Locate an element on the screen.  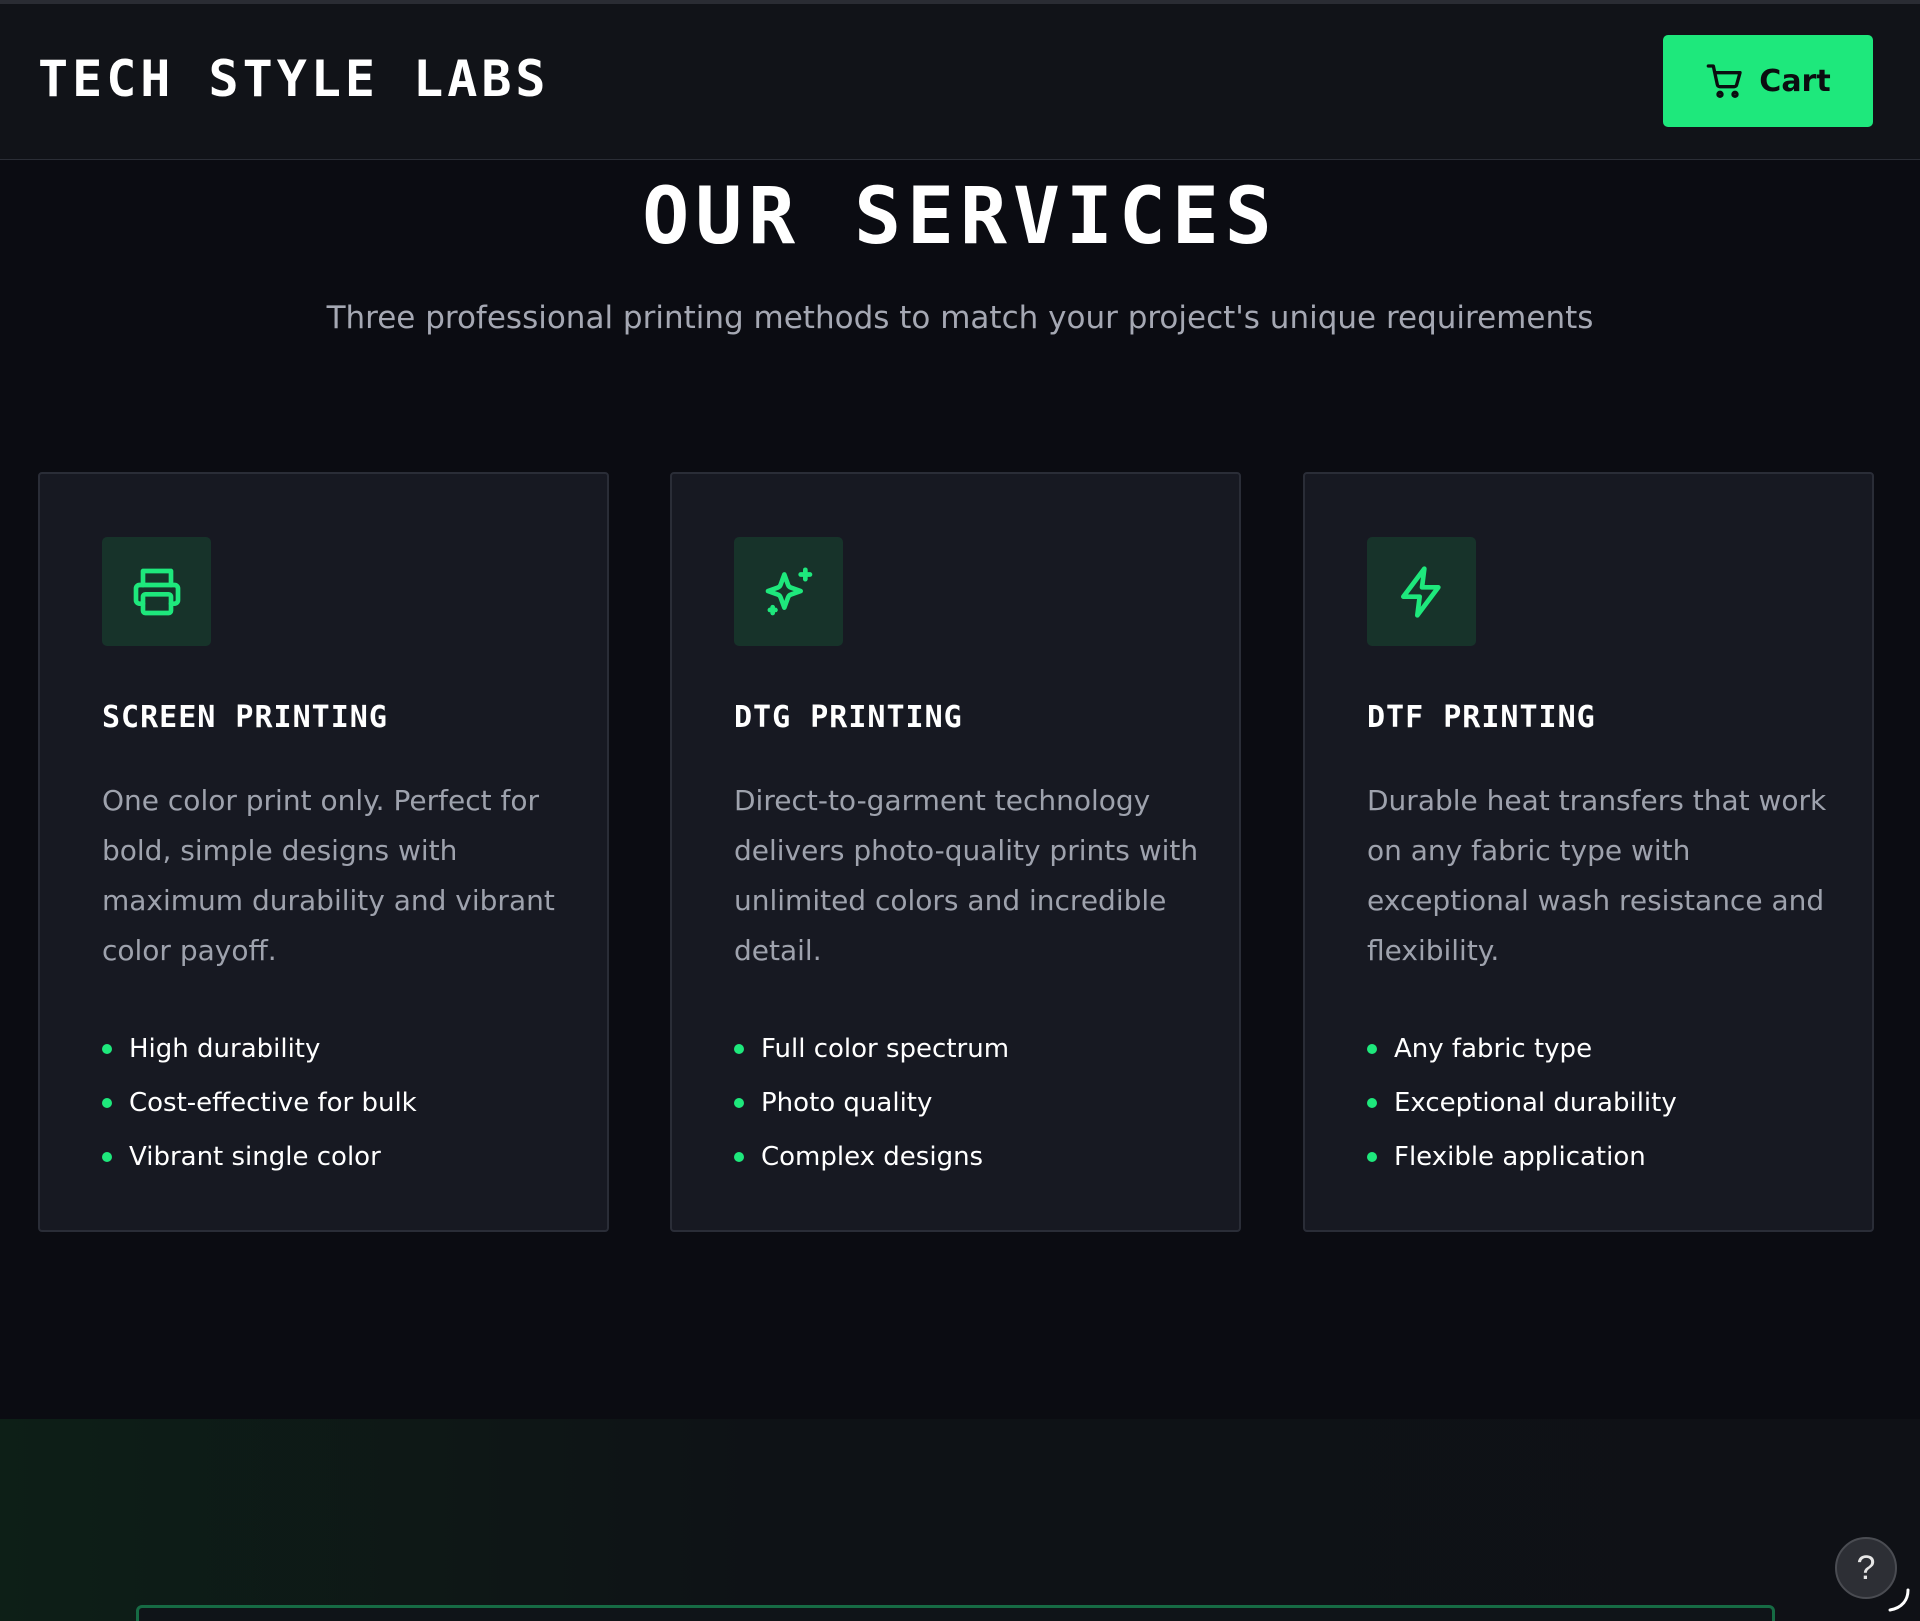
next-section-panel is located at coordinates (955, 1613).